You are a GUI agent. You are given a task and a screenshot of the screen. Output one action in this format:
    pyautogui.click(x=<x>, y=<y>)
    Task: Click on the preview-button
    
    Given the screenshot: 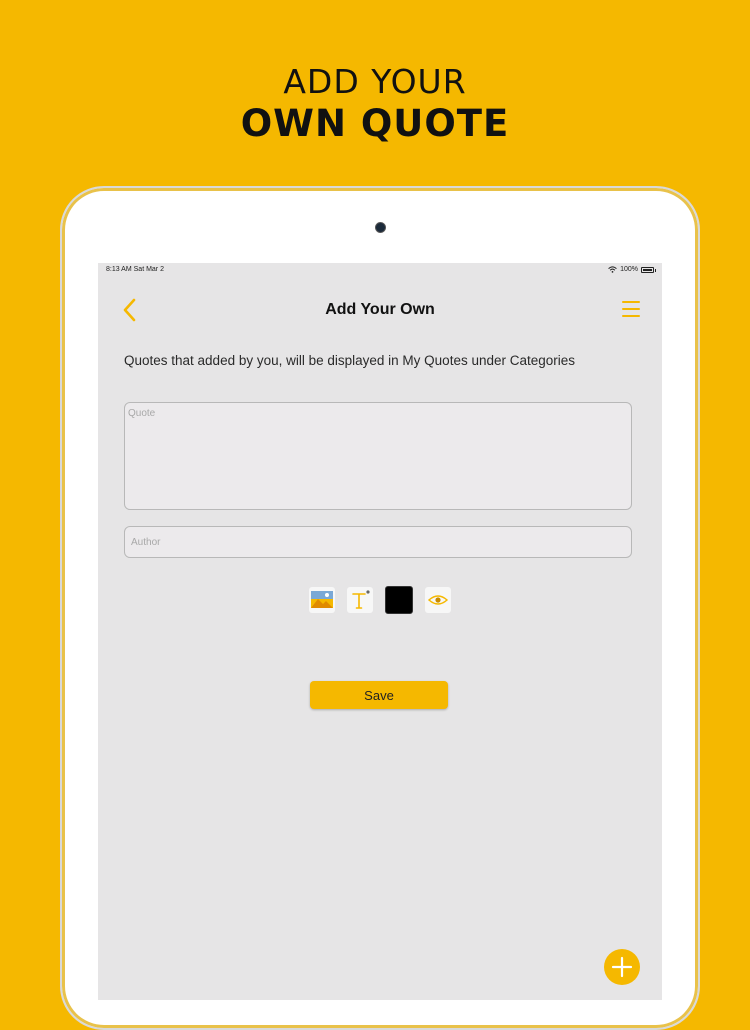 What is the action you would take?
    pyautogui.click(x=438, y=600)
    